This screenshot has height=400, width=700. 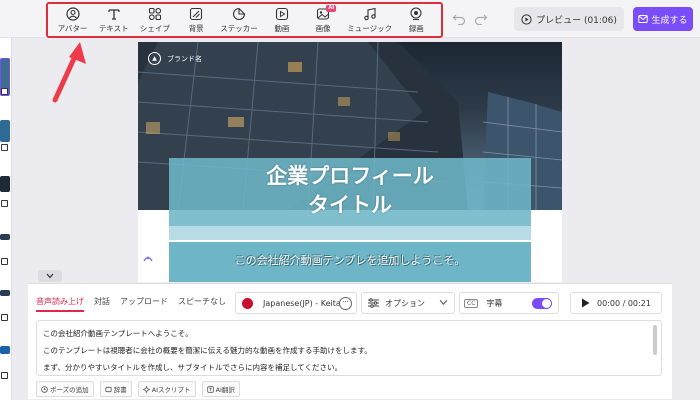 I want to click on tool-sticker: ステッカー, so click(x=239, y=20).